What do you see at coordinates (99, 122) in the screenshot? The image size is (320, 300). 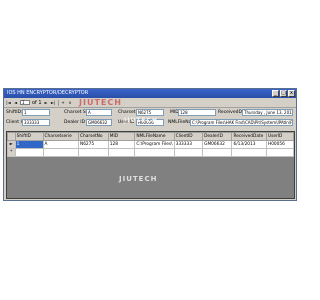 I see `dealer-id-field: GM06632` at bounding box center [99, 122].